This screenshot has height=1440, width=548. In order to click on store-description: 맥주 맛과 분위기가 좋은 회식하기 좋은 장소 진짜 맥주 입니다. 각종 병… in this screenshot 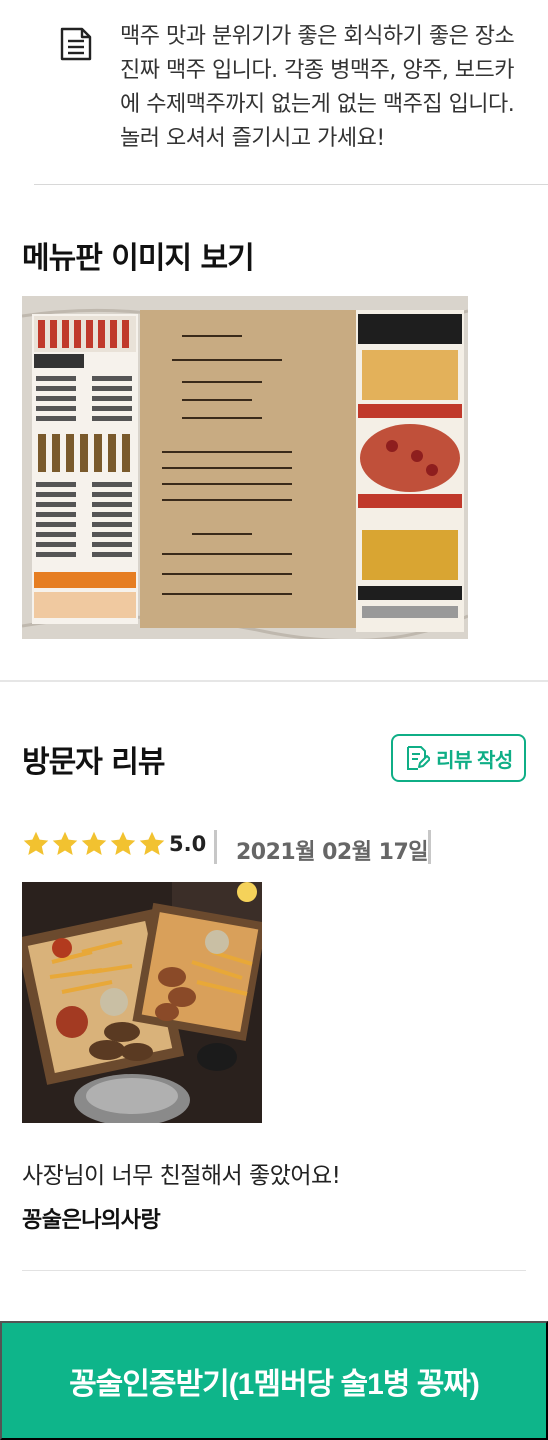, I will do `click(274, 93)`.